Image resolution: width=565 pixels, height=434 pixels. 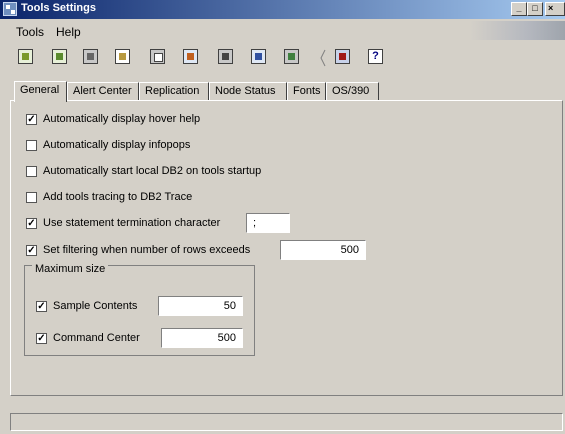 I want to click on command-center-checkbox, so click(x=41, y=338).